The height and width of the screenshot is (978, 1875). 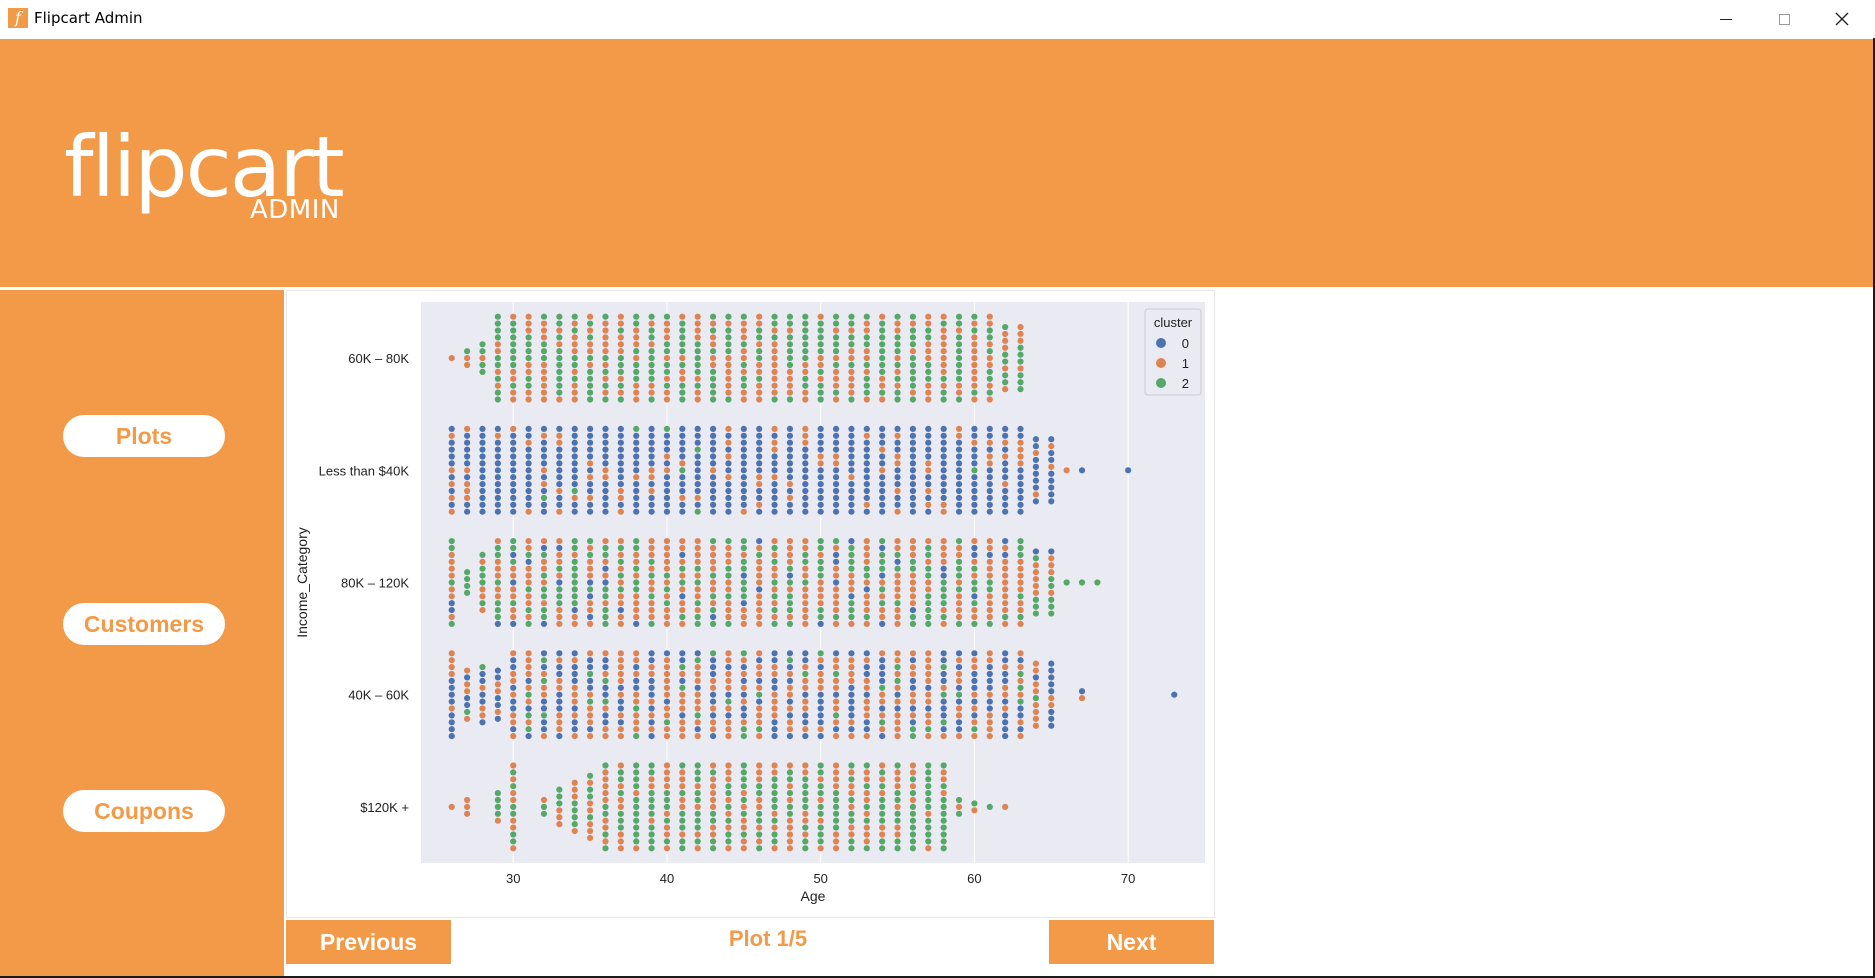 What do you see at coordinates (144, 436) in the screenshot?
I see `sidebar-item-plots: Plots` at bounding box center [144, 436].